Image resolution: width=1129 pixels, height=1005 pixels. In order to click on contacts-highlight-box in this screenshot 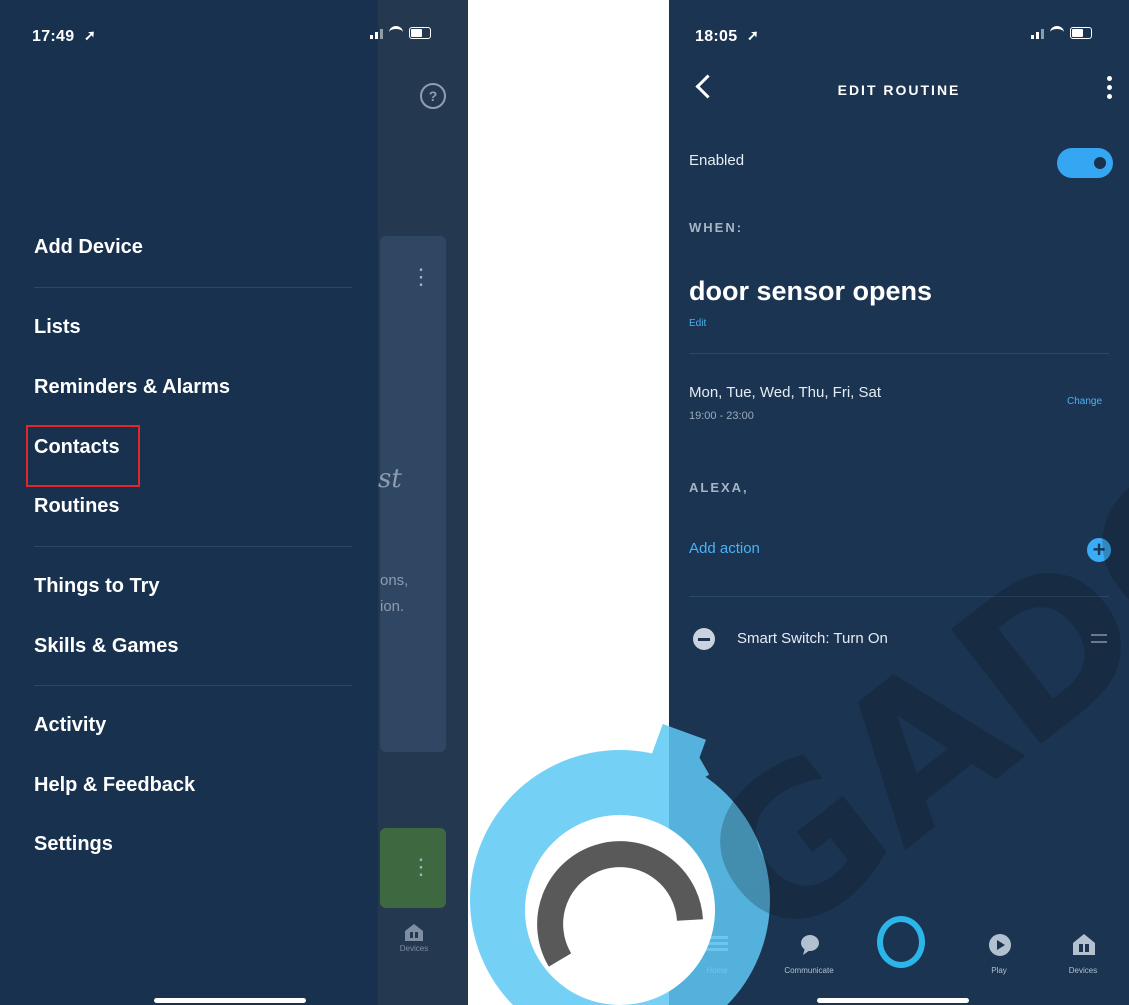, I will do `click(83, 456)`.